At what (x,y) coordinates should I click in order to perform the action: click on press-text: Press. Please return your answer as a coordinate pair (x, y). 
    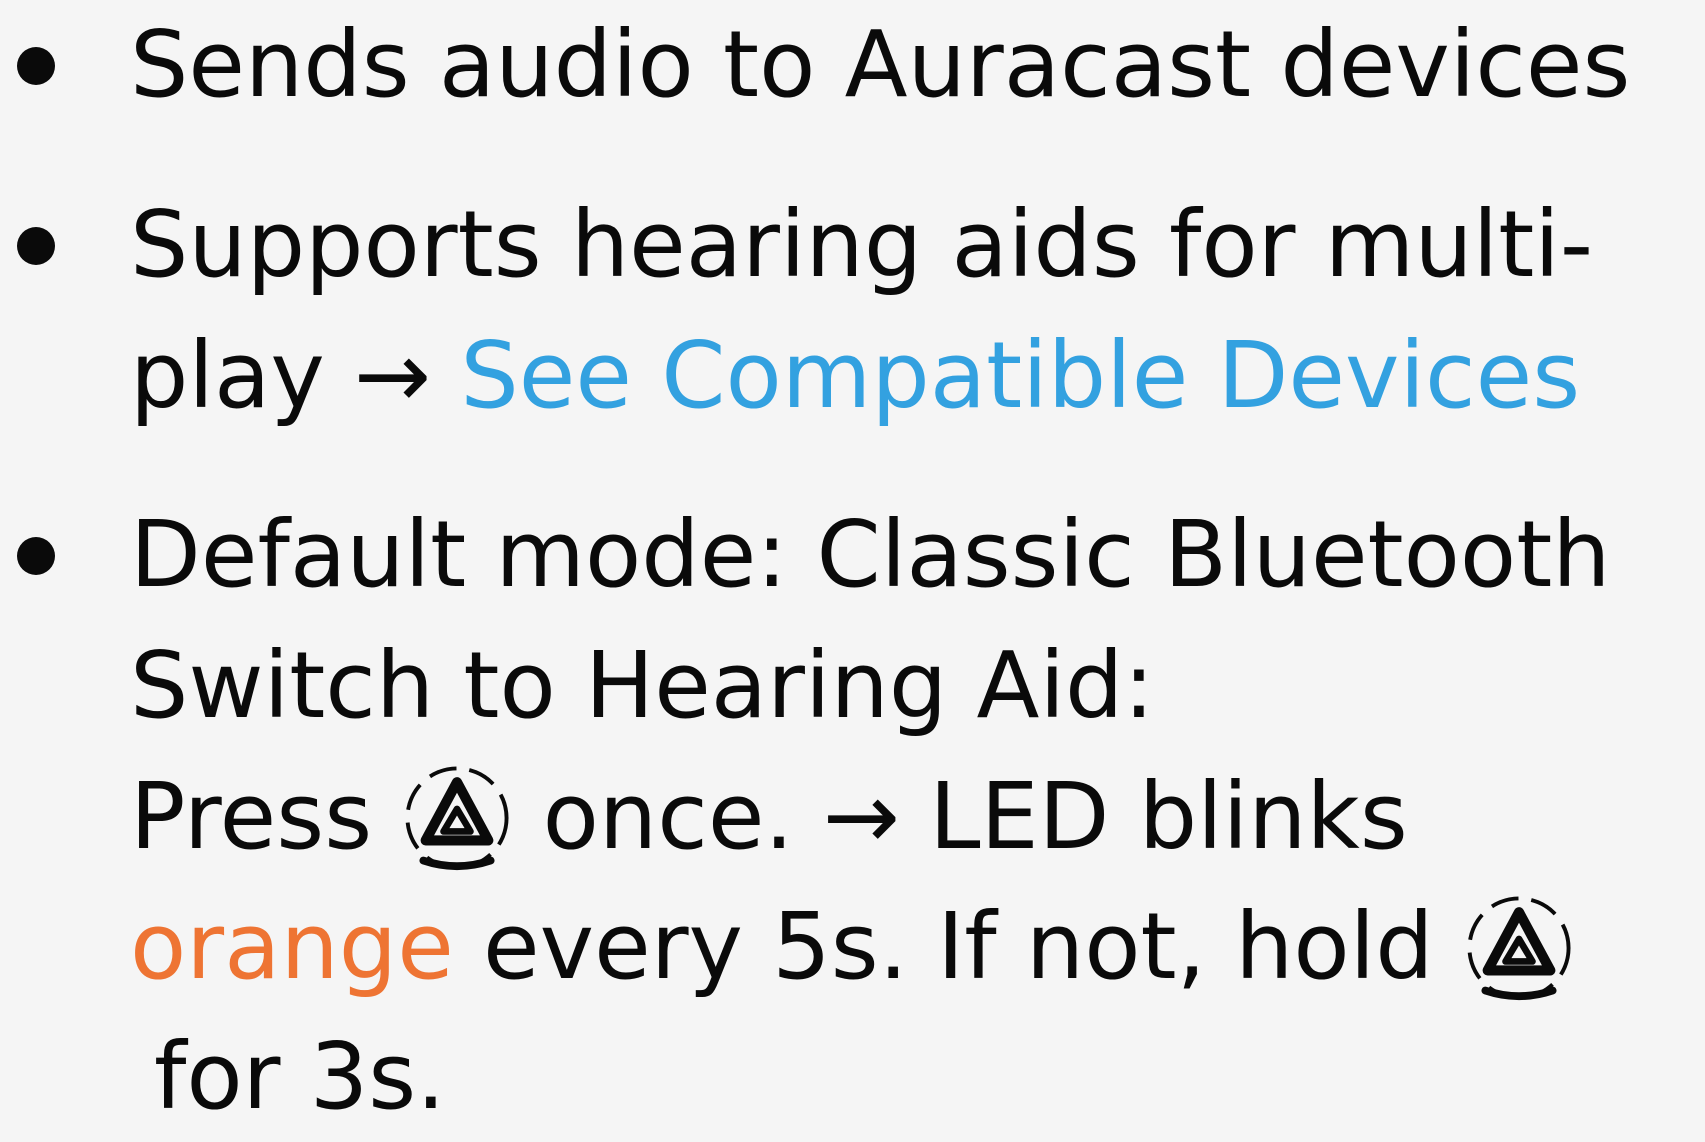
    Looking at the image, I should click on (251, 816).